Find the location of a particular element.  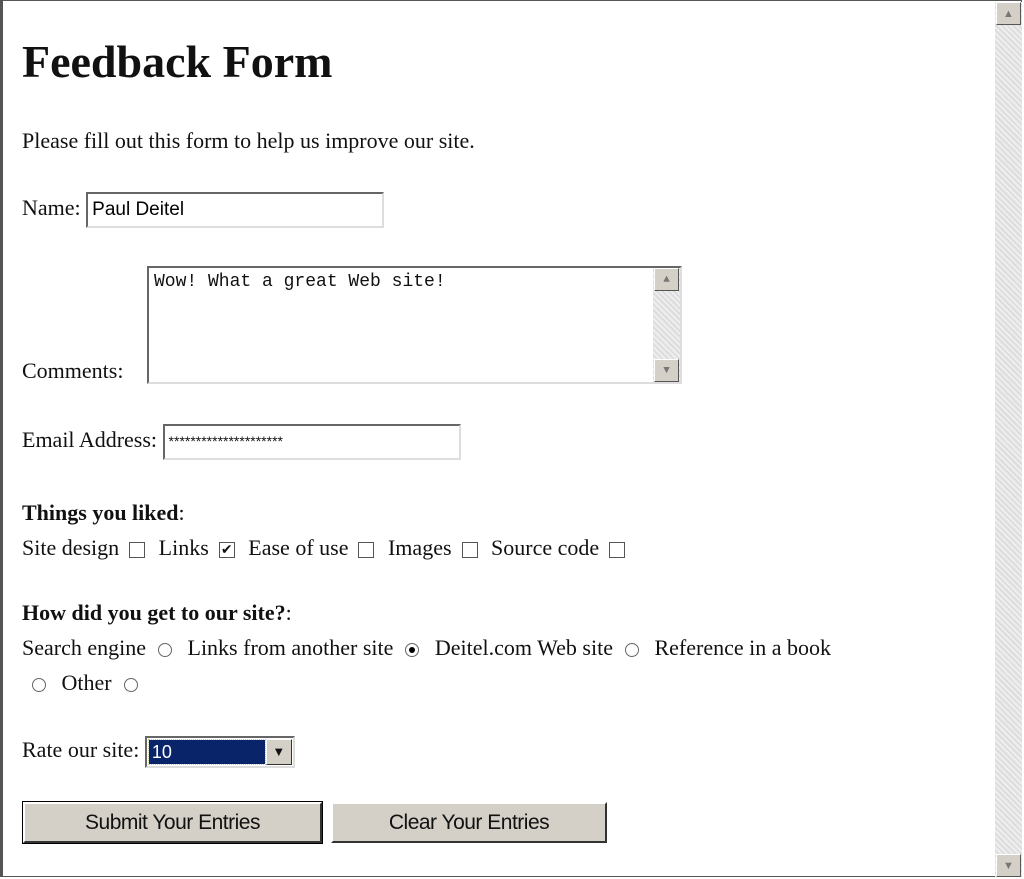

how-search-label: Search engine is located at coordinates (84, 647).